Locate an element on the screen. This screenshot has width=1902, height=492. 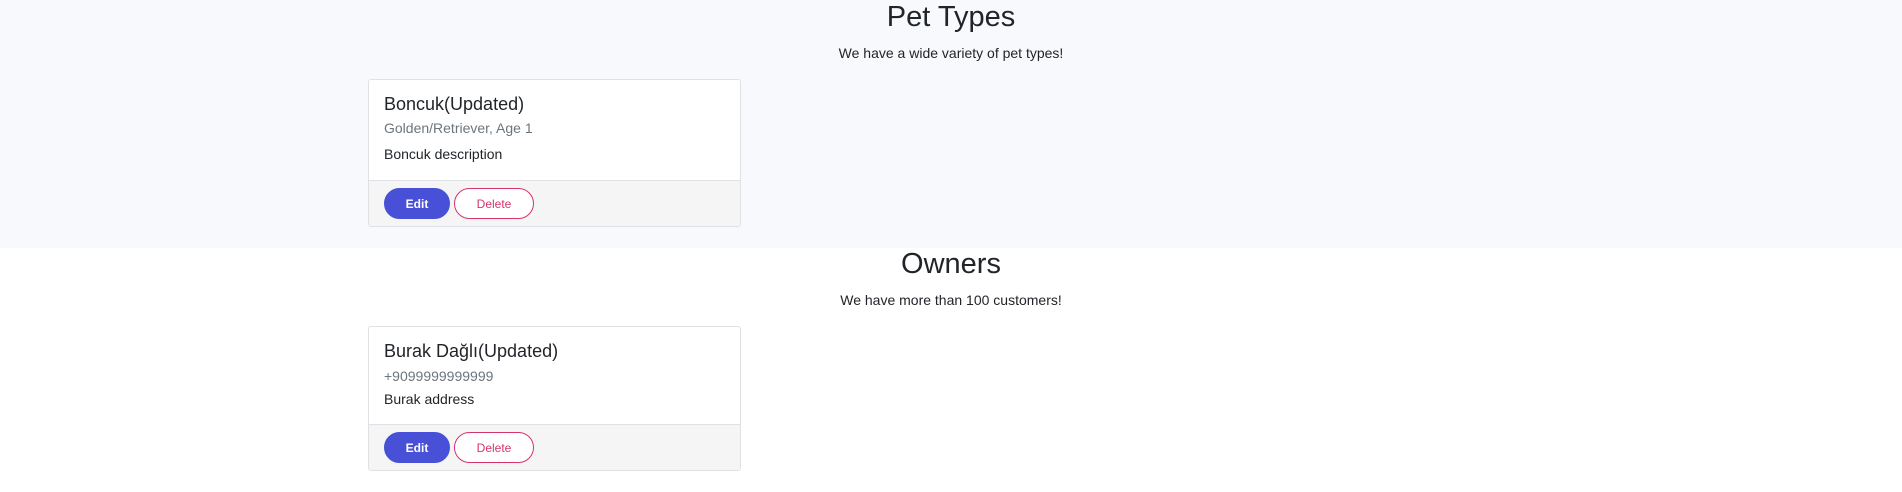
pet-card-title: Boncuk(Updated) is located at coordinates (454, 104).